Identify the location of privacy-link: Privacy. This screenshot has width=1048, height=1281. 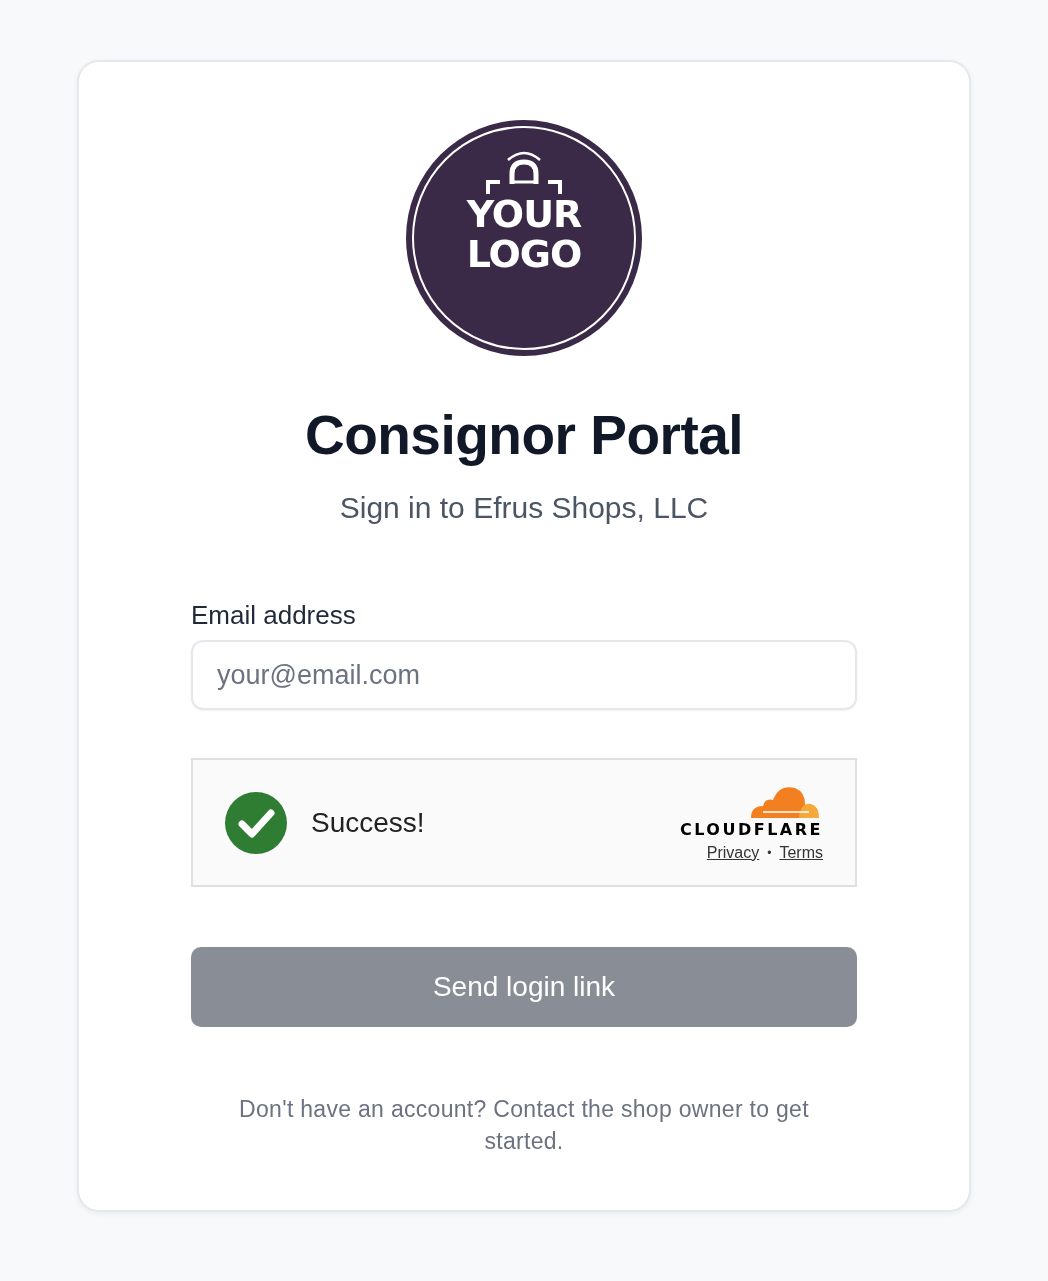
(733, 852).